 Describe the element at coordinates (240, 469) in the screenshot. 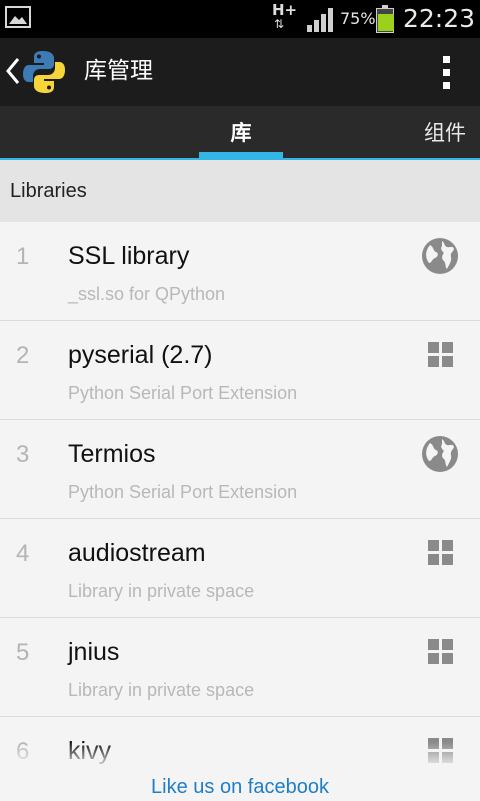

I see `list-item: 3 Termios Python Serial Port Extension` at that location.